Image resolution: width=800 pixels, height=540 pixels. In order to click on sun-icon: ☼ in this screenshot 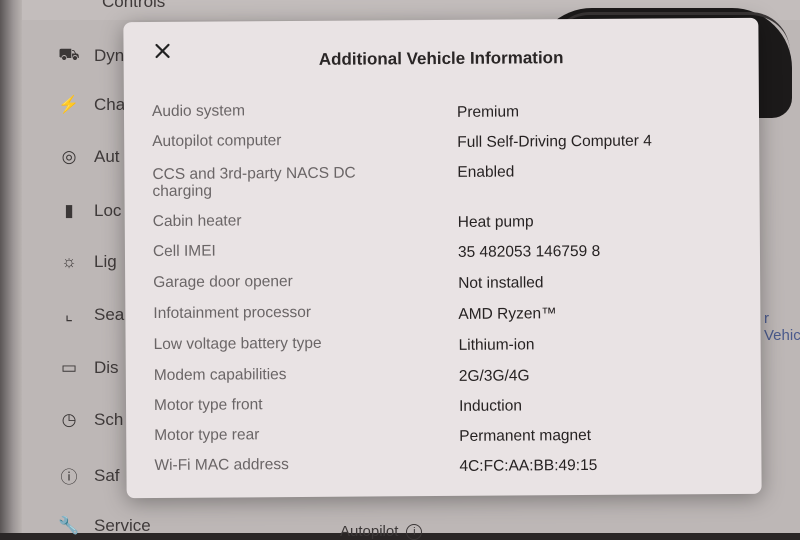, I will do `click(69, 261)`.